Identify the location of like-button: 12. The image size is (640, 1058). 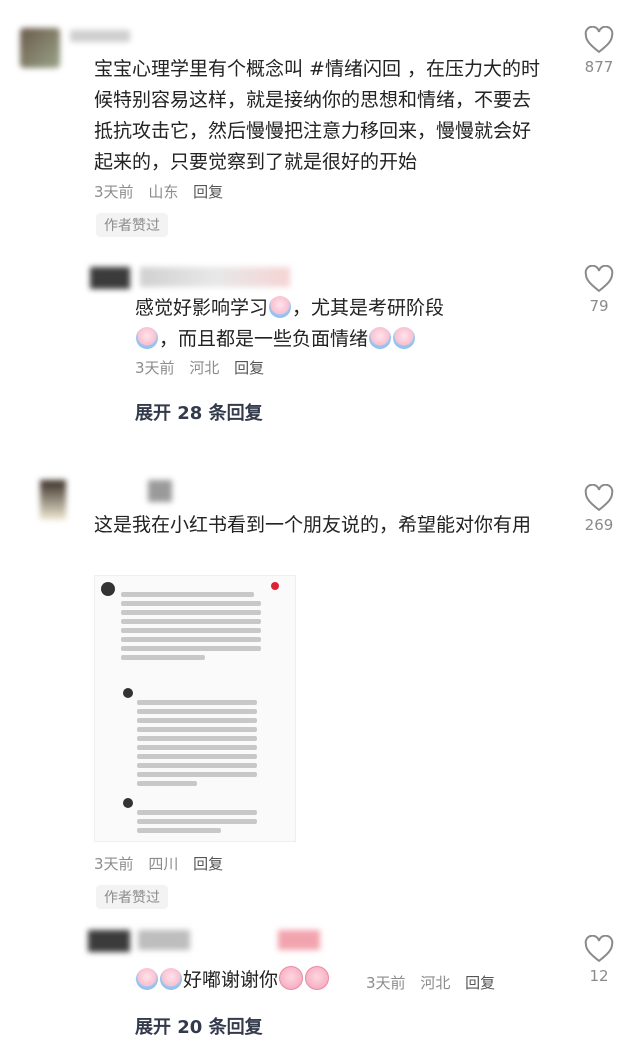
(599, 960).